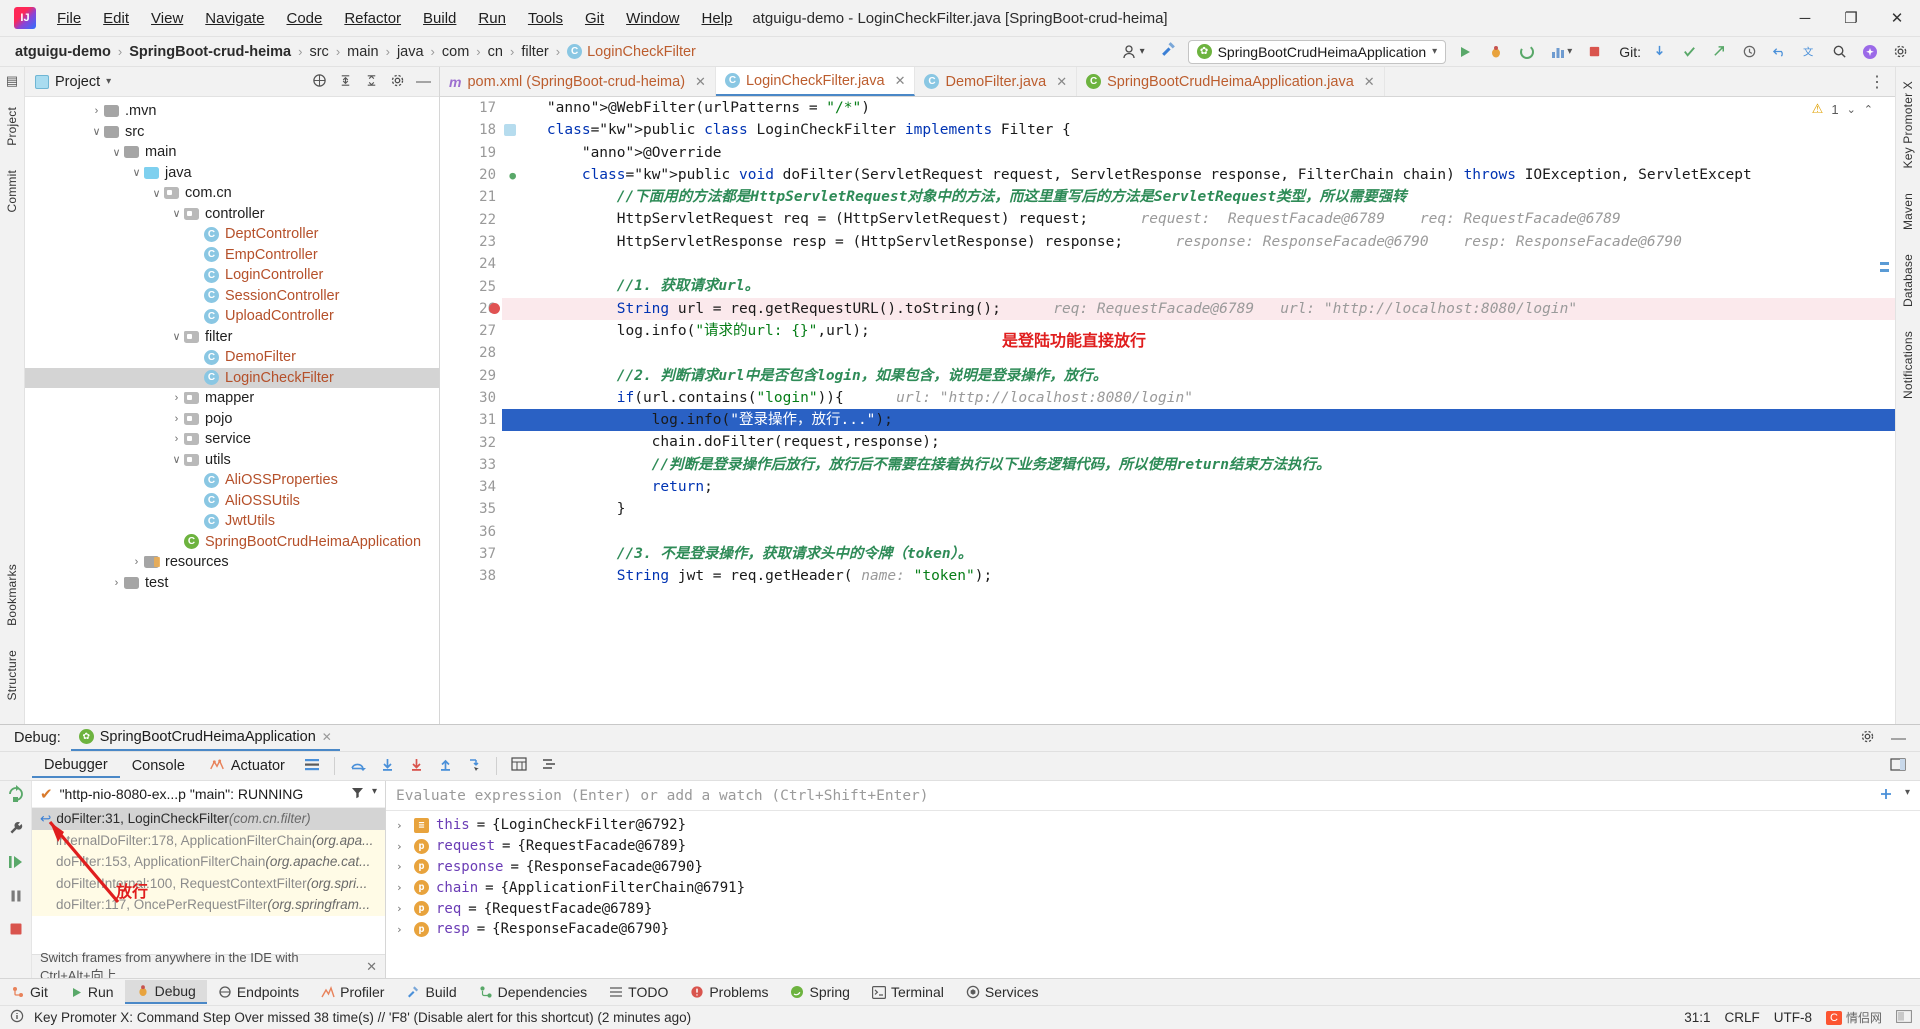  Describe the element at coordinates (69, 18) in the screenshot. I see `menu-item-file: File` at that location.